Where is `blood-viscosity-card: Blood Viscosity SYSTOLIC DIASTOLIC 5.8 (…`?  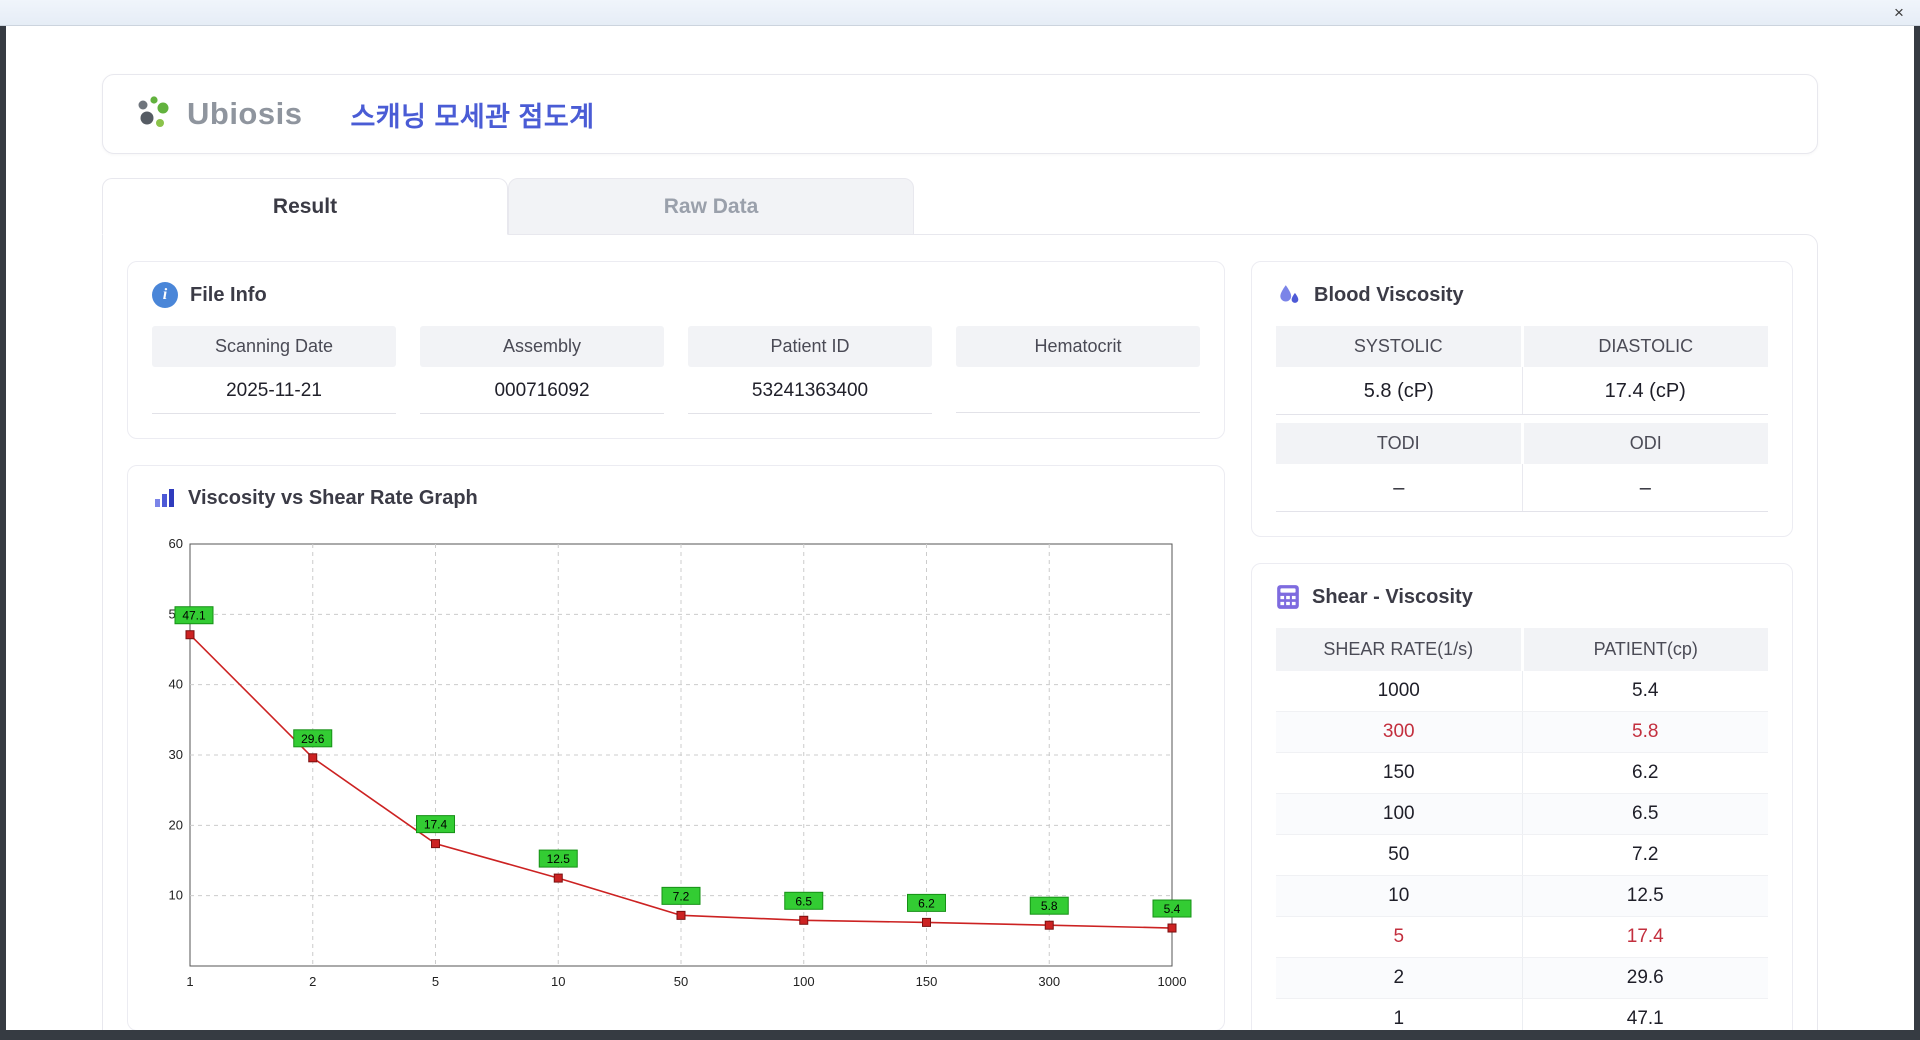
blood-viscosity-card: Blood Viscosity SYSTOLIC DIASTOLIC 5.8 (… is located at coordinates (1522, 399).